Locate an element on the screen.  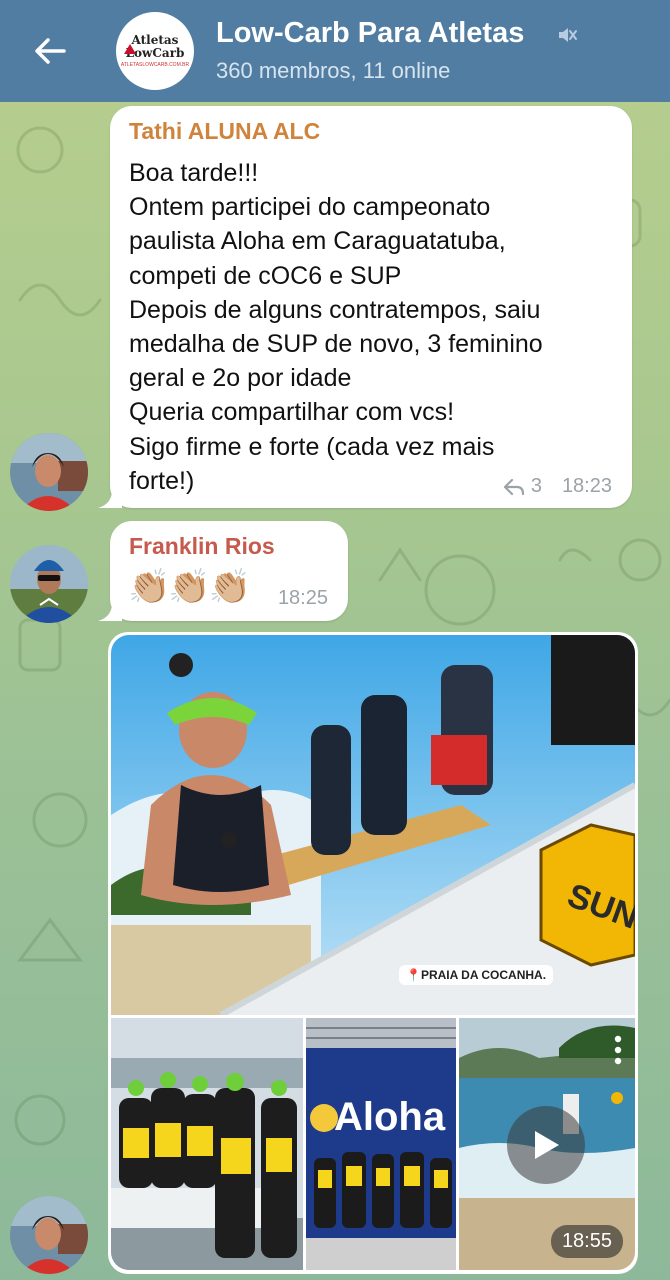
message-time: 18:23 is located at coordinates (586, 486).